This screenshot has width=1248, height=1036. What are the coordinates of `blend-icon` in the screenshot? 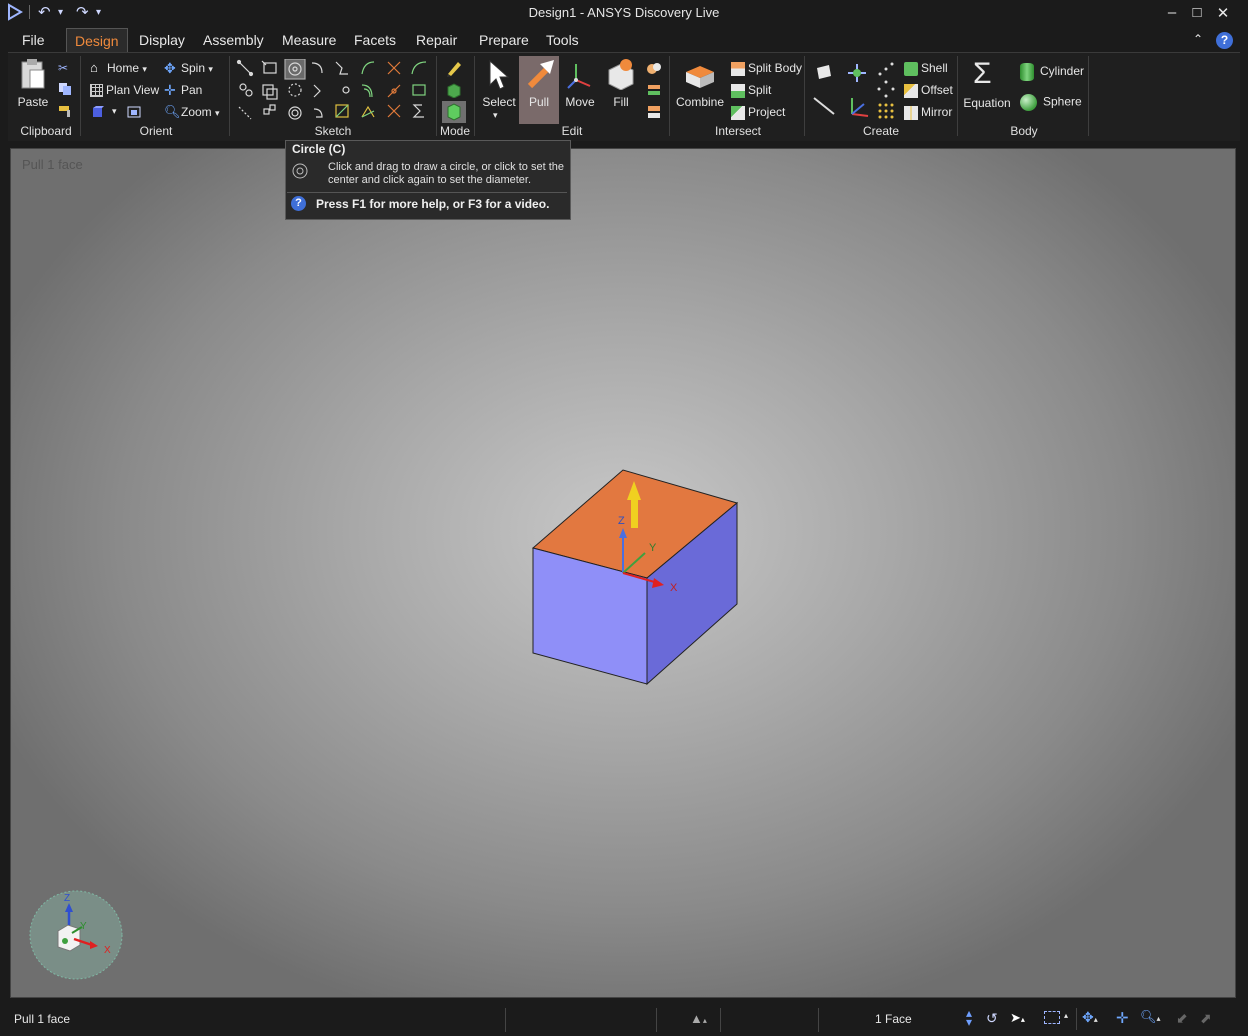 It's located at (654, 69).